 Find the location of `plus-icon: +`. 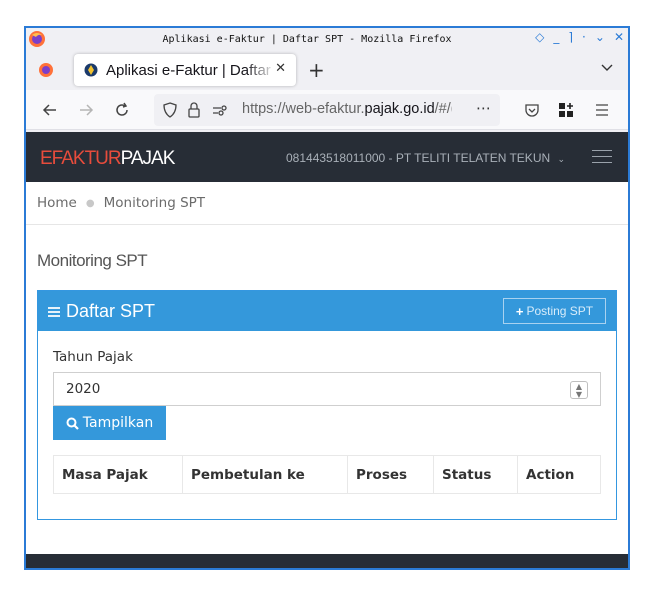

plus-icon: + is located at coordinates (519, 311).